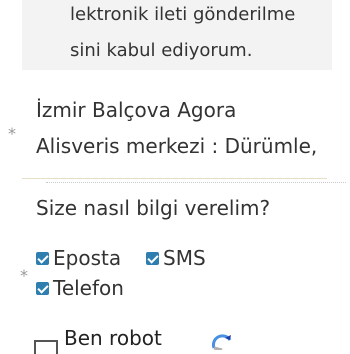 This screenshot has height=354, width=350. What do you see at coordinates (177, 146) in the screenshot?
I see `location-select-value-line-2: Alisveris merkezi : Dürümle,` at bounding box center [177, 146].